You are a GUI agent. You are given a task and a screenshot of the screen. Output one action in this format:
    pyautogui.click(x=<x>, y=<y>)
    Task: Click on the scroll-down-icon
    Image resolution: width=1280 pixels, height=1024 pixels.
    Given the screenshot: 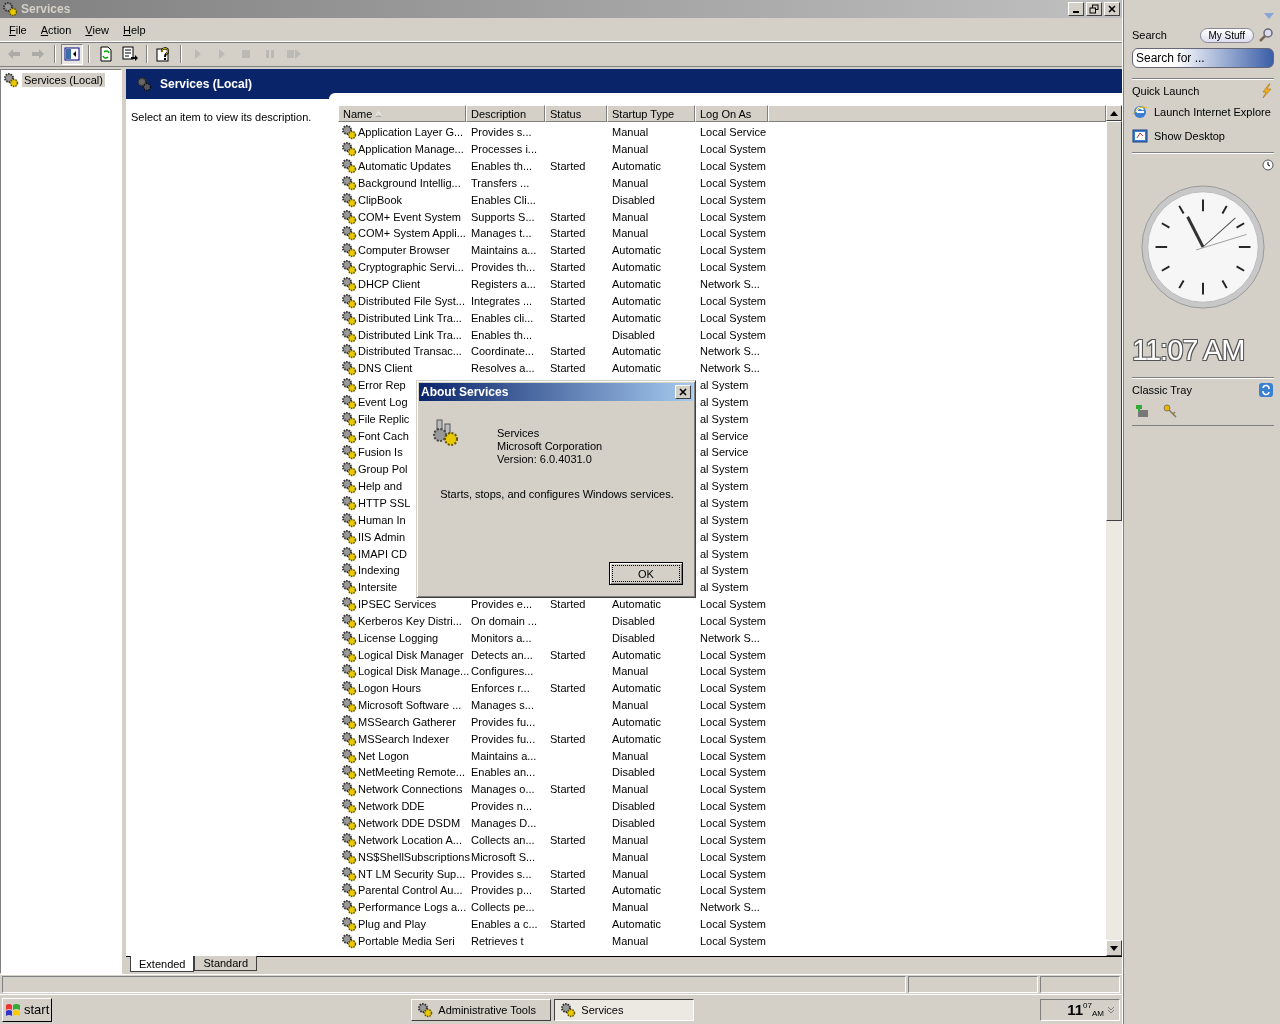 What is the action you would take?
    pyautogui.click(x=1114, y=948)
    